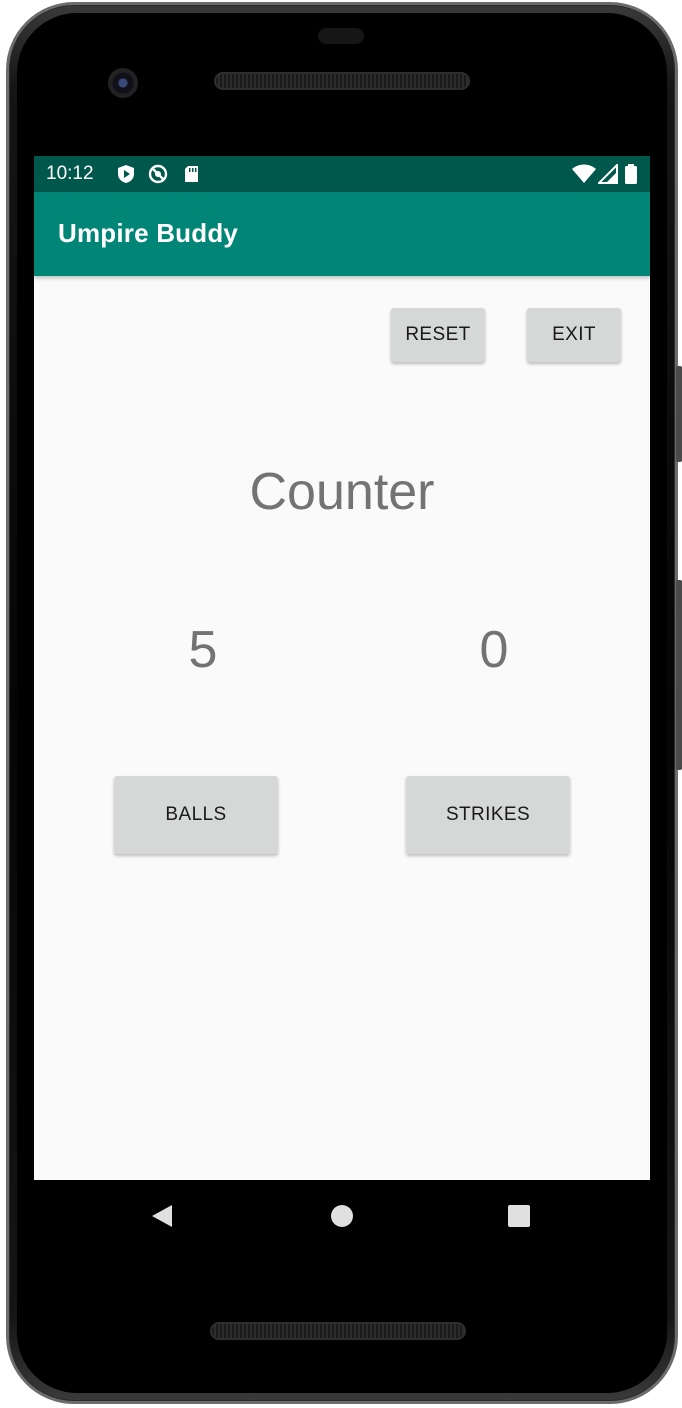 Image resolution: width=682 pixels, height=1408 pixels. Describe the element at coordinates (191, 174) in the screenshot. I see `sd-card-icon` at that location.